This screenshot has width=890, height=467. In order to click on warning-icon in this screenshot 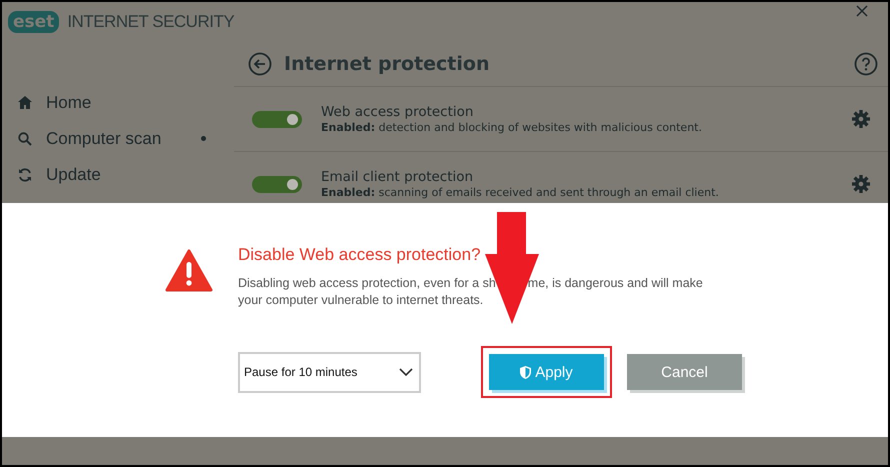, I will do `click(189, 271)`.